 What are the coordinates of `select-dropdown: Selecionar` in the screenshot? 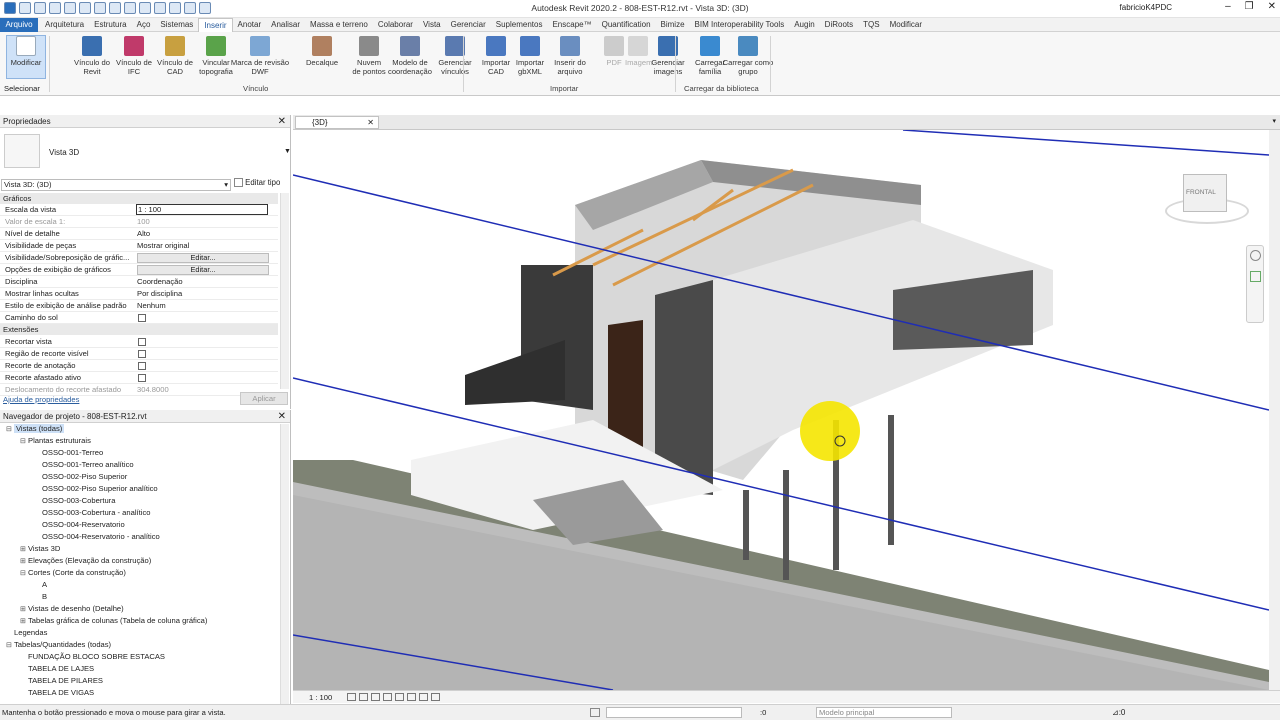 It's located at (22, 88).